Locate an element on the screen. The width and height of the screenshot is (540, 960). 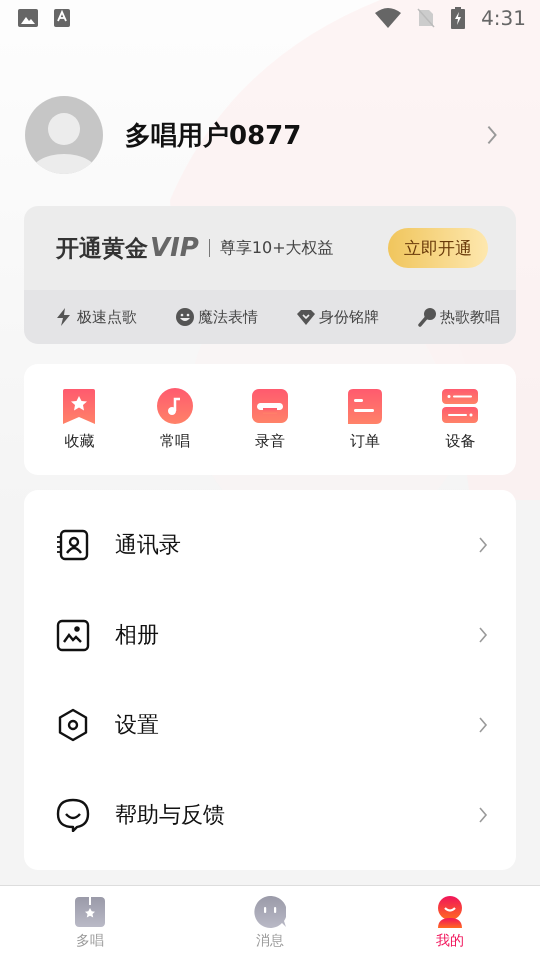
diamond-icon is located at coordinates (306, 317).